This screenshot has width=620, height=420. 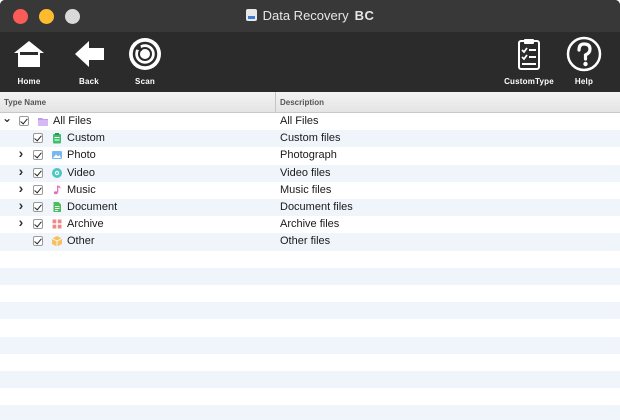 What do you see at coordinates (57, 173) in the screenshot?
I see `video-icon` at bounding box center [57, 173].